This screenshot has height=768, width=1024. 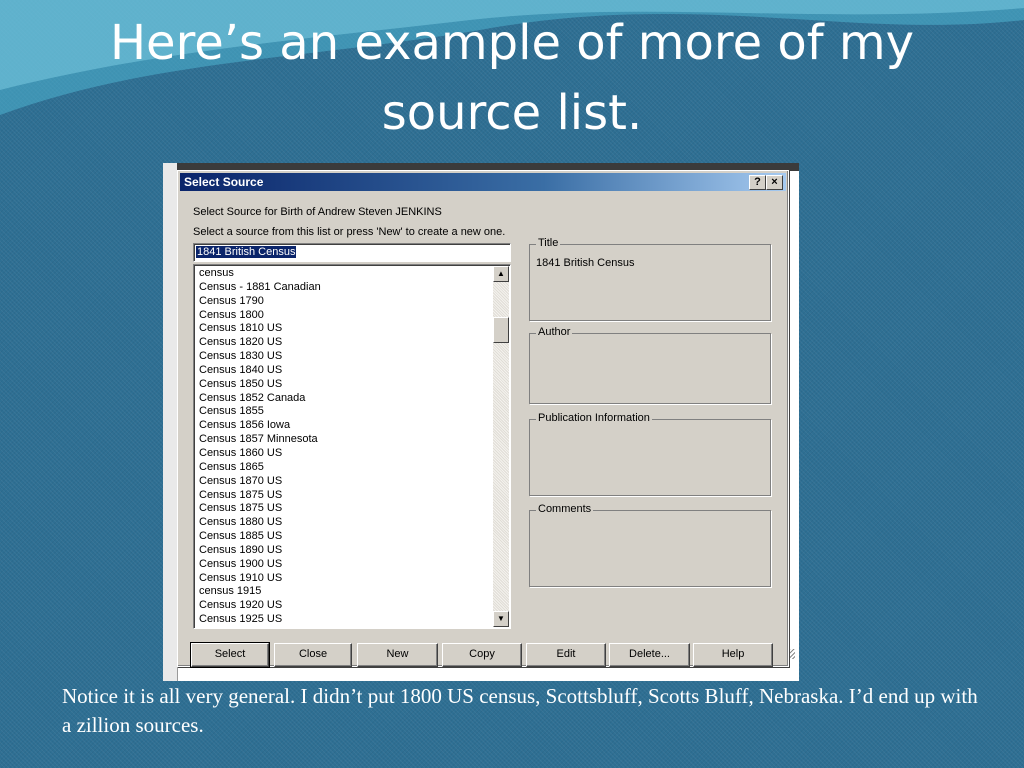 I want to click on publication-group: Publication Information, so click(x=650, y=454).